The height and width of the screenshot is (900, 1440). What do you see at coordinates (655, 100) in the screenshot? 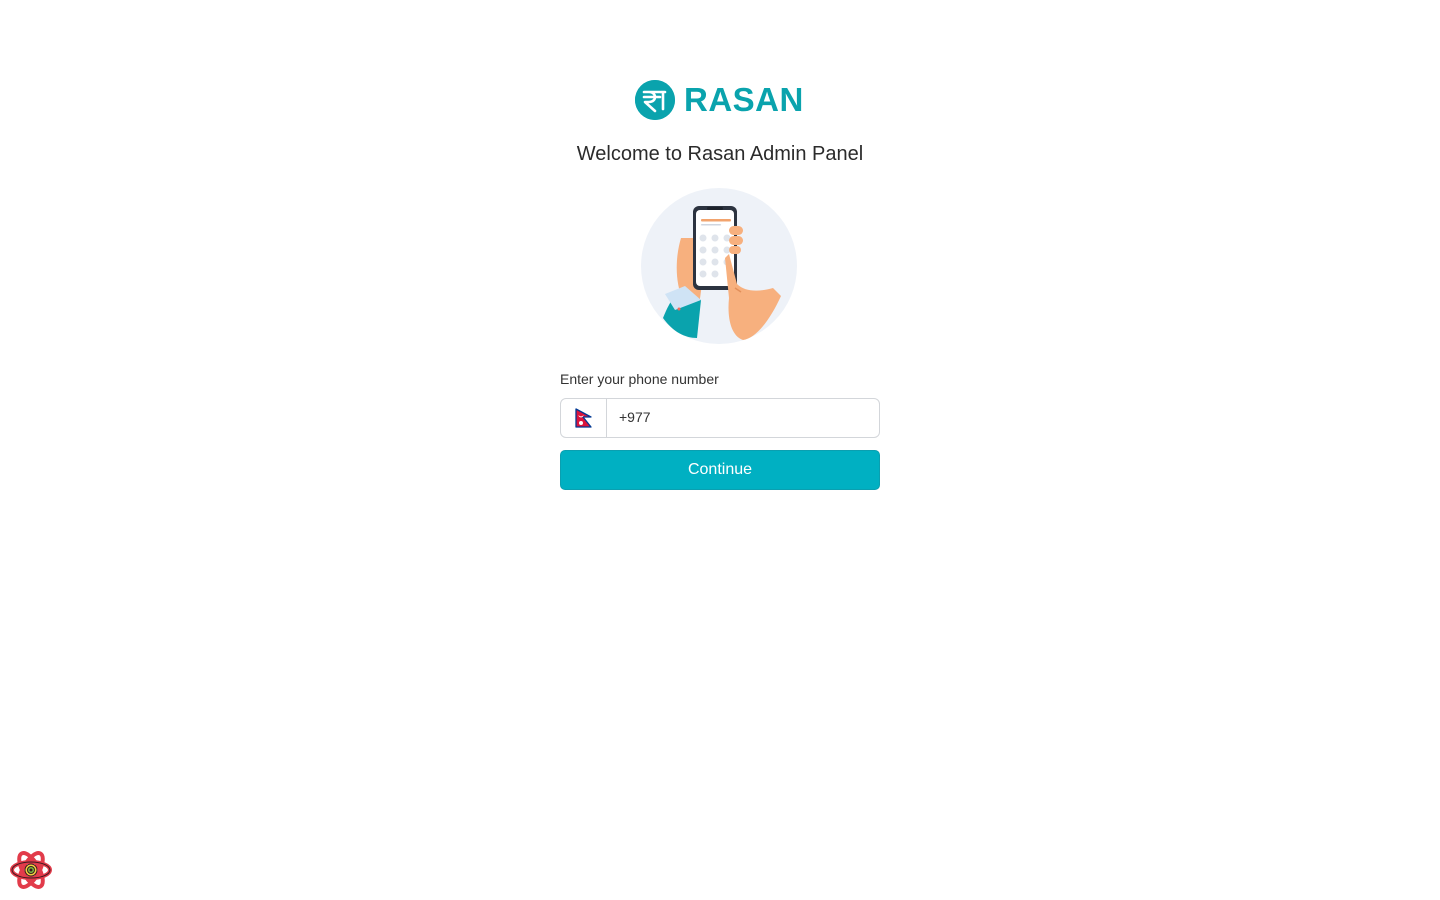
I see `rupee-logo-icon` at bounding box center [655, 100].